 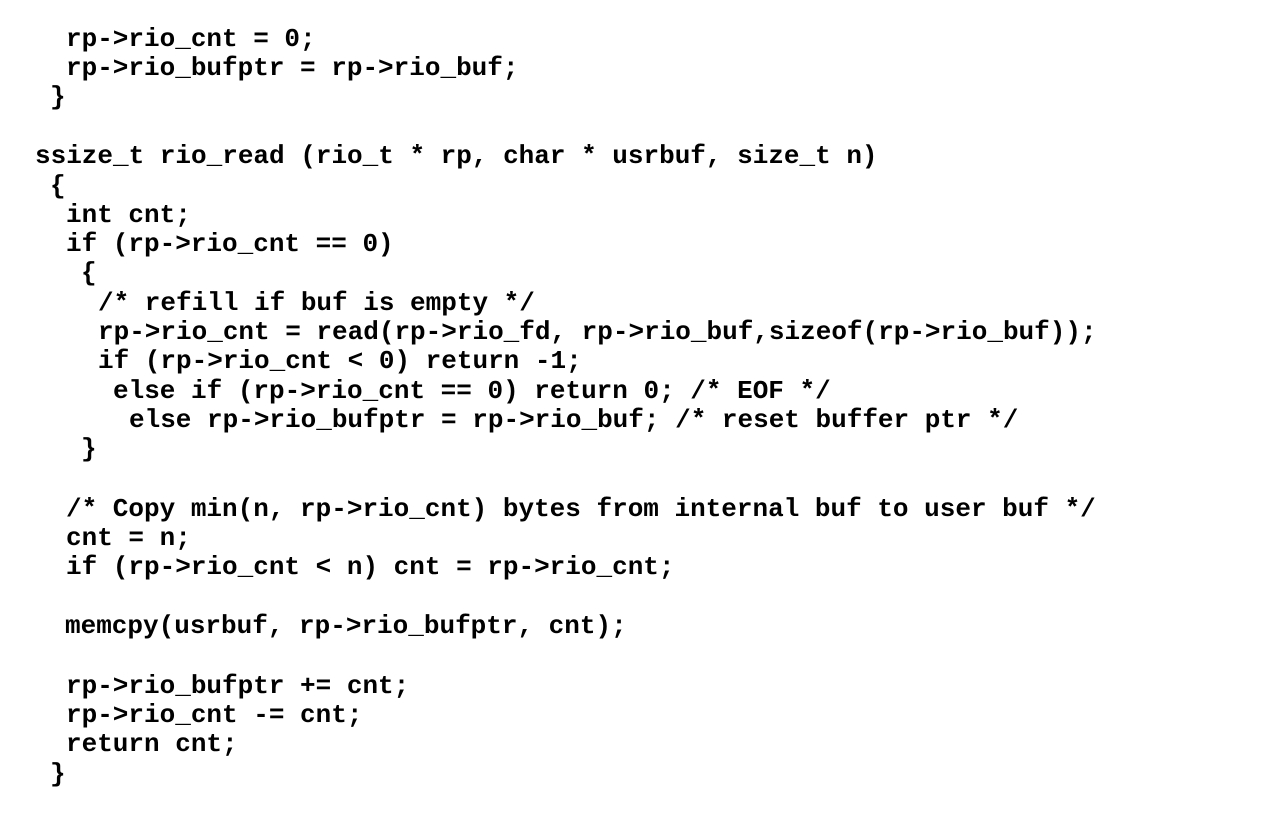 I want to click on code-line: cnt = n;, so click(x=128, y=538).